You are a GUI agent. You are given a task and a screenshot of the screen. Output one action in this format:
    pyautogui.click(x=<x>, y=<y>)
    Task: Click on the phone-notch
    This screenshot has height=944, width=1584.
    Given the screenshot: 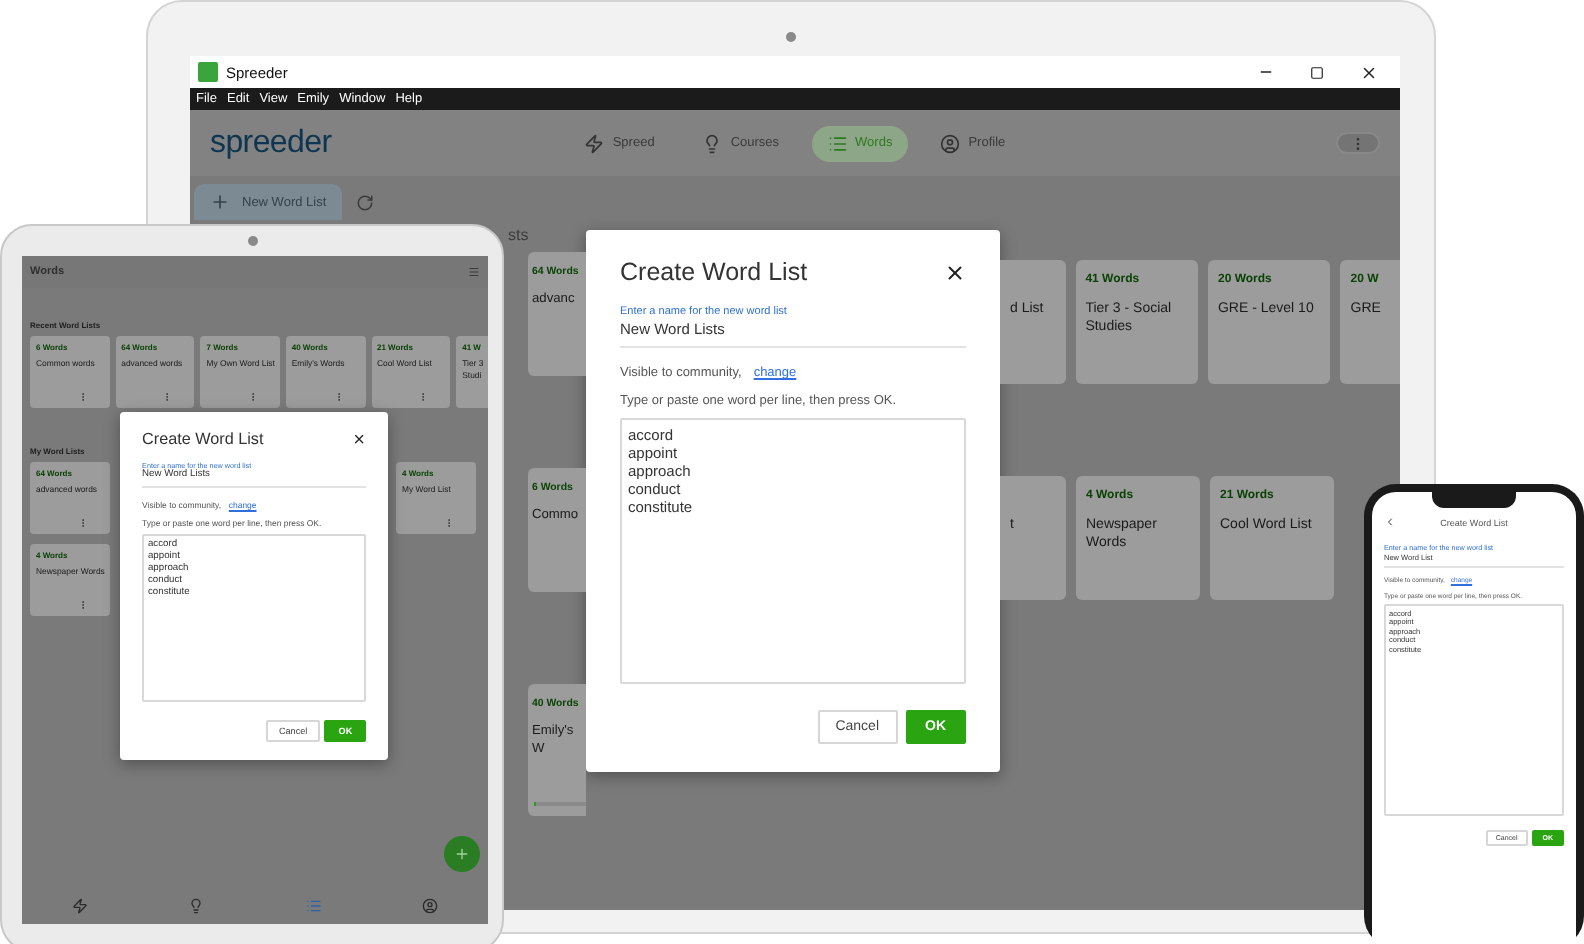 What is the action you would take?
    pyautogui.click(x=1474, y=500)
    